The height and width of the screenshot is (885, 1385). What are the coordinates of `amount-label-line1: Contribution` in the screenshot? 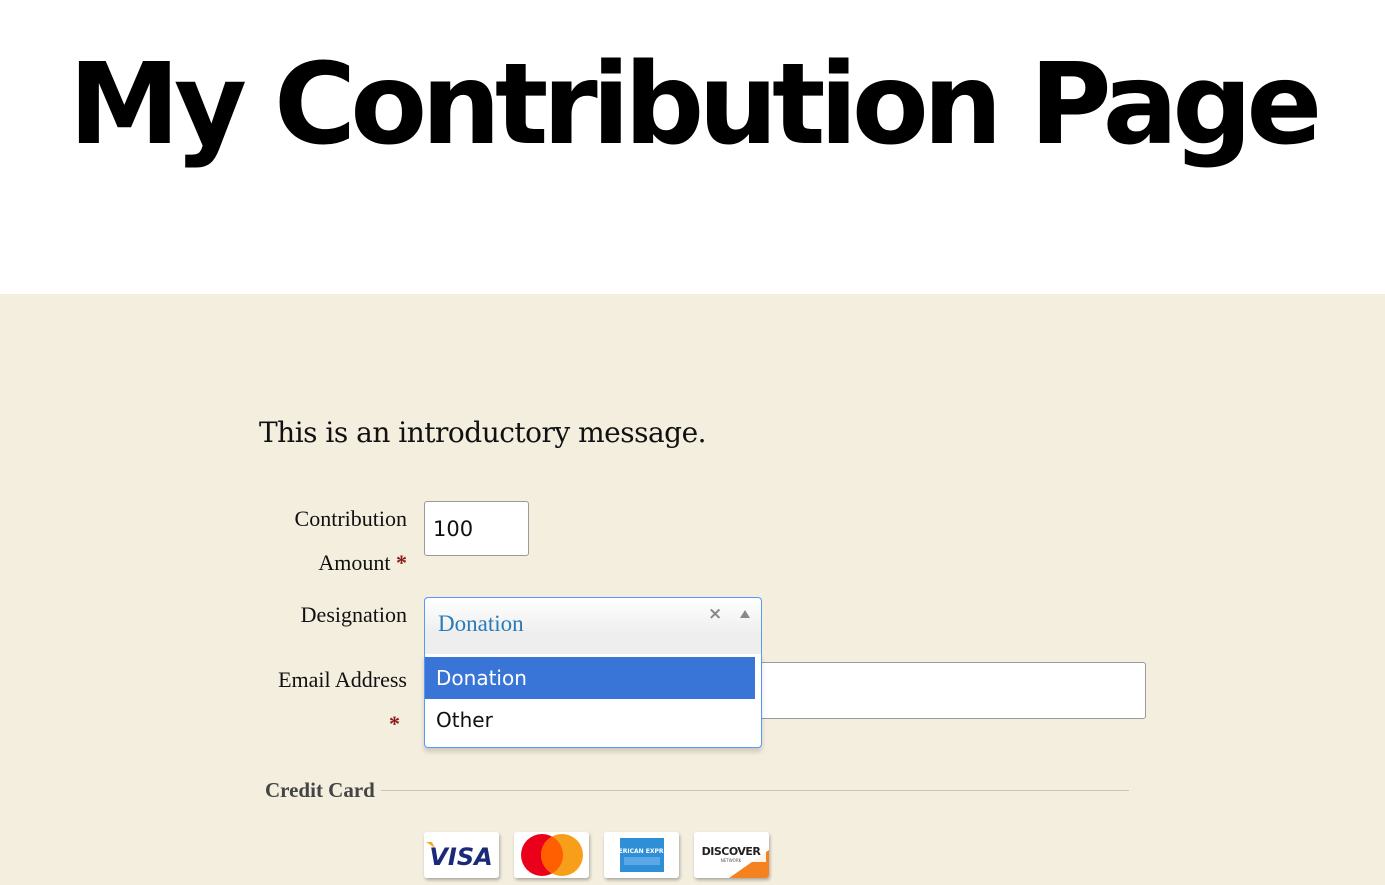 It's located at (350, 518).